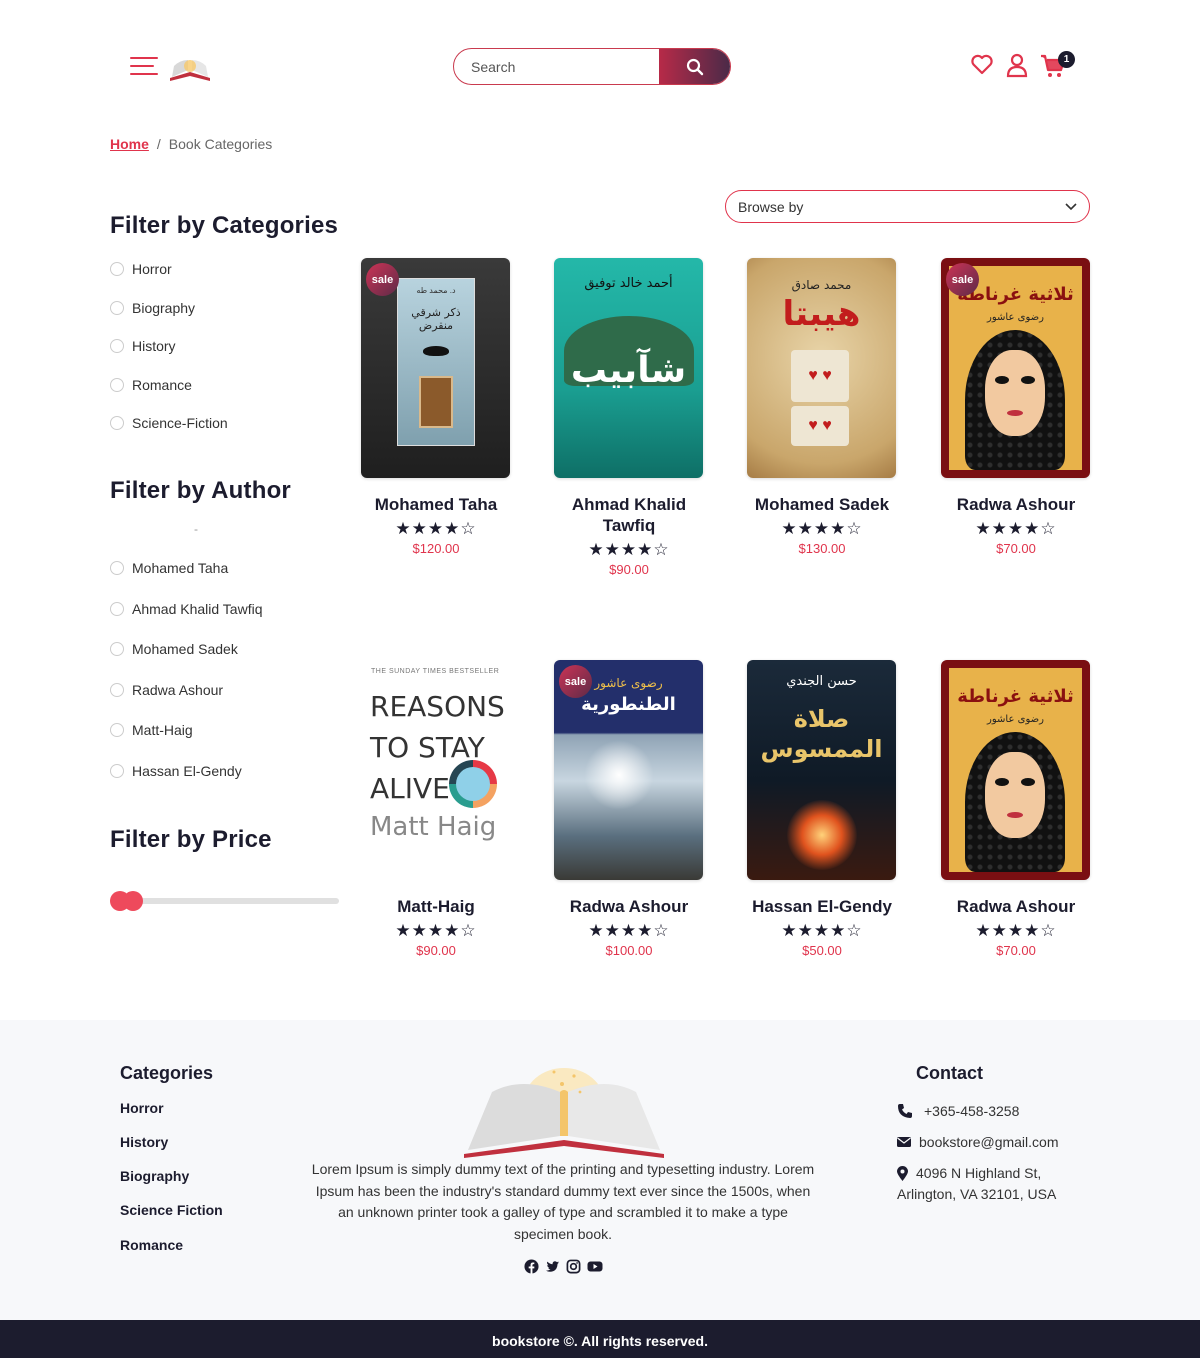 The width and height of the screenshot is (1200, 1358). Describe the element at coordinates (176, 771) in the screenshot. I see `filter-author-hassan-el-gendy: Hassan El-Gendy` at that location.